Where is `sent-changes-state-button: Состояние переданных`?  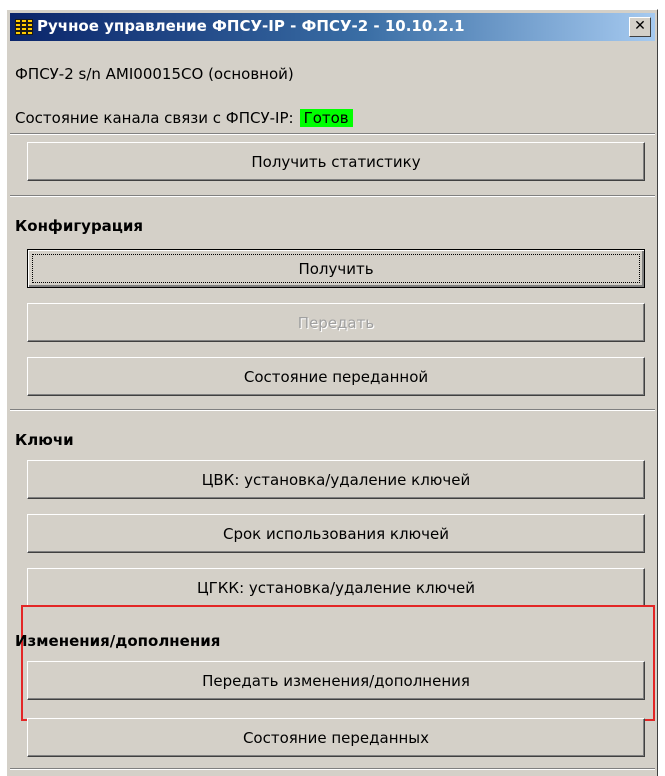
sent-changes-state-button: Состояние переданных is located at coordinates (336, 737).